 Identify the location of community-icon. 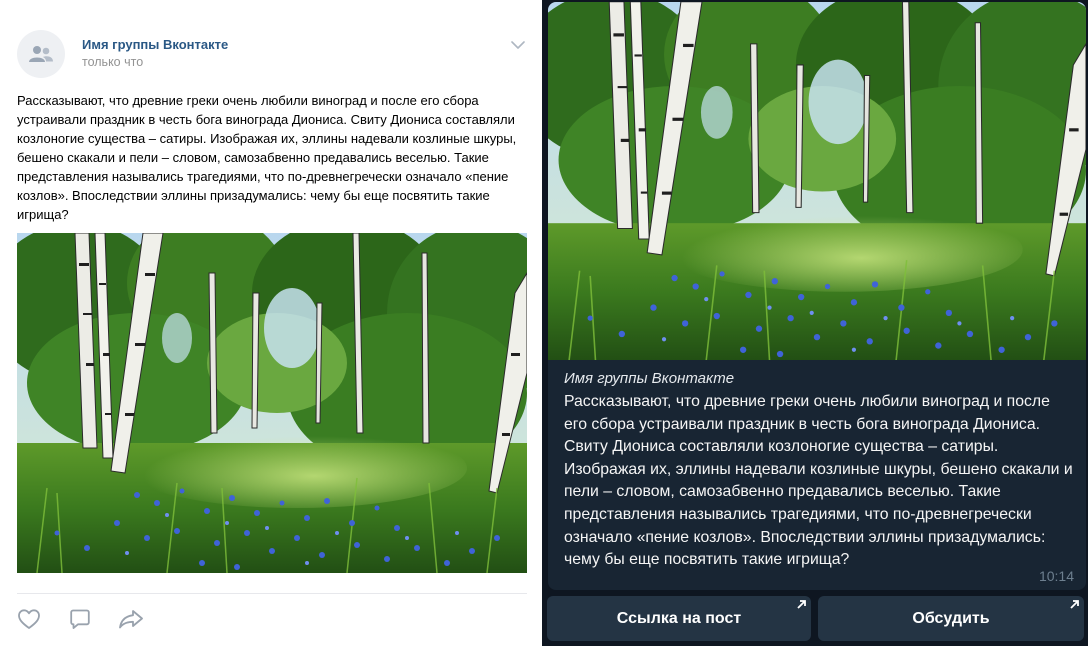
(41, 54).